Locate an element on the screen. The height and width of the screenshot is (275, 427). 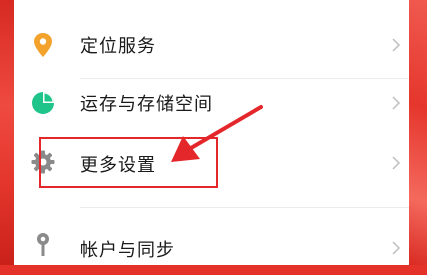
background-left-edge is located at coordinates (7, 132).